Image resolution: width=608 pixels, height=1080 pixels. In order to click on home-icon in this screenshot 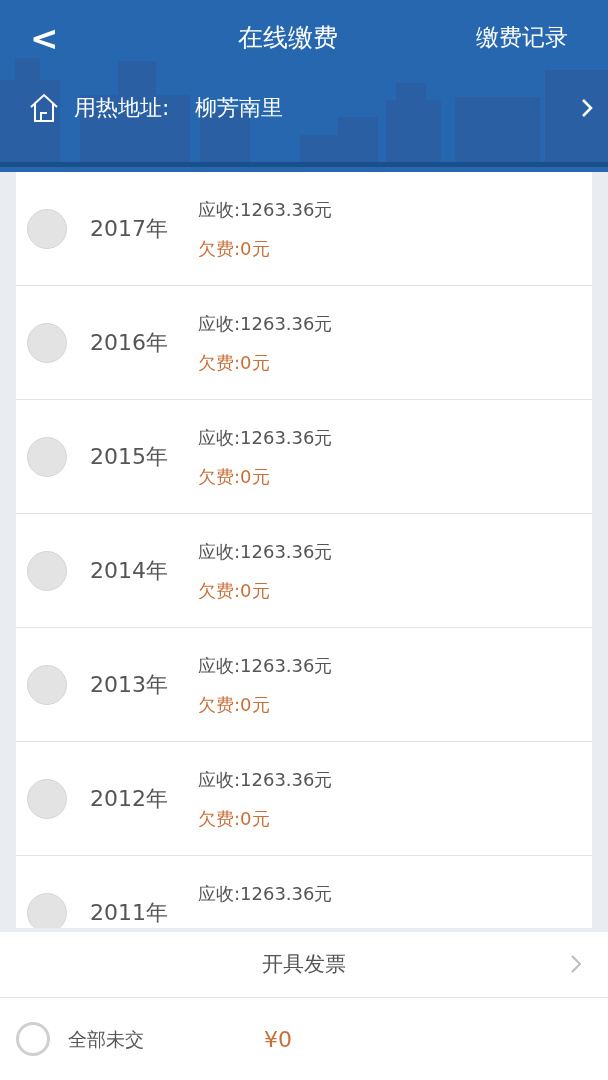, I will do `click(44, 107)`.